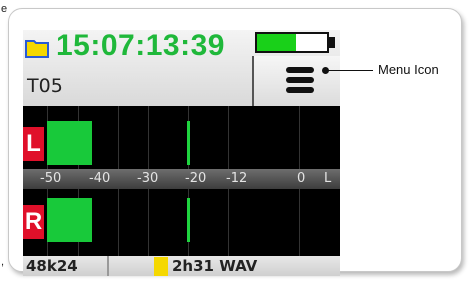  What do you see at coordinates (276, 42) in the screenshot?
I see `battery-level-fill` at bounding box center [276, 42].